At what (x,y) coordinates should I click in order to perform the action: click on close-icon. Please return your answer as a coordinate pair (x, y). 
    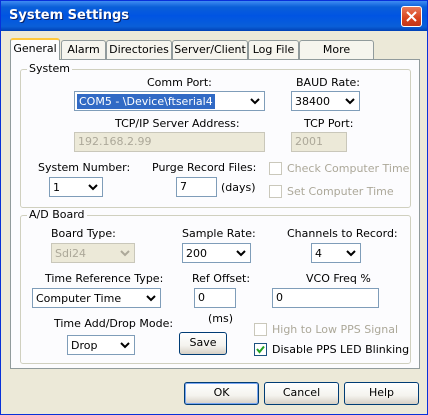
    Looking at the image, I should click on (411, 16).